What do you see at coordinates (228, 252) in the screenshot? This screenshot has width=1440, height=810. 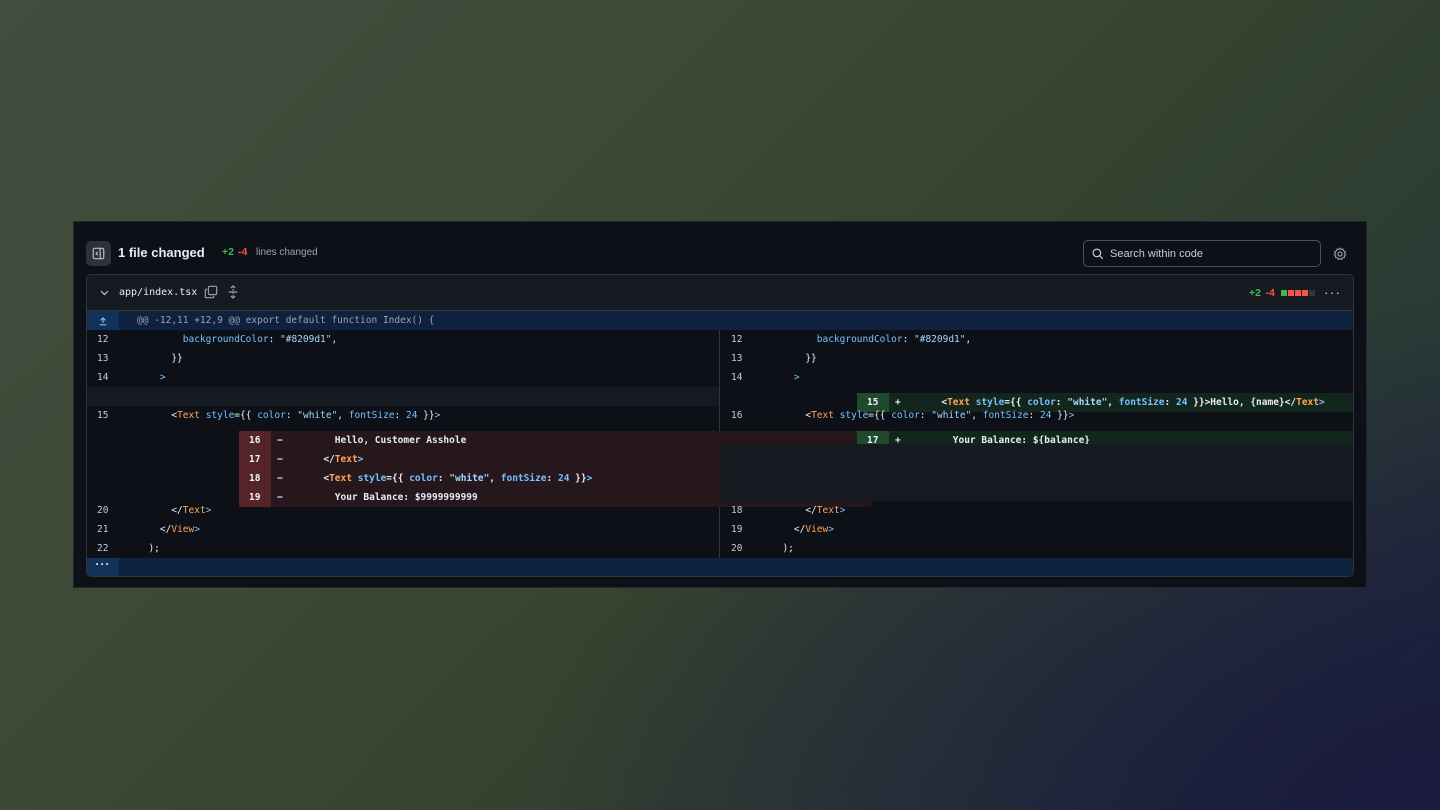 I see `additions-count: +2` at bounding box center [228, 252].